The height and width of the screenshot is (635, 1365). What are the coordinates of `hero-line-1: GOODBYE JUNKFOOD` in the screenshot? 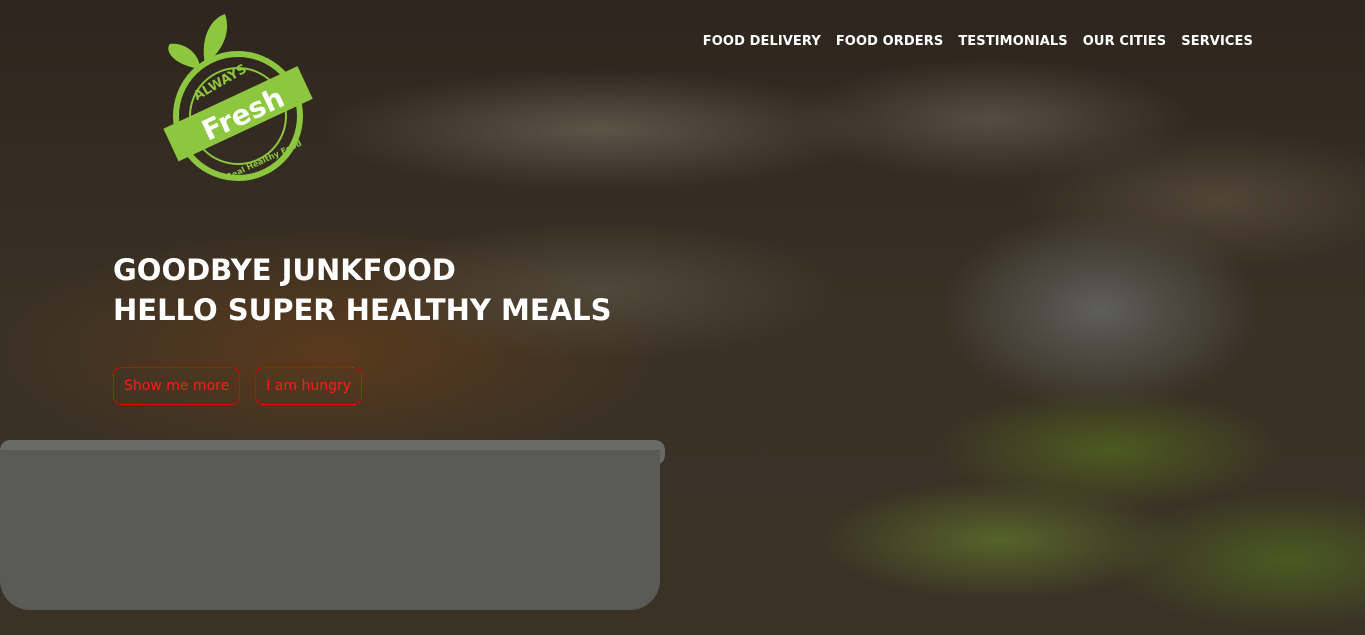 It's located at (284, 270).